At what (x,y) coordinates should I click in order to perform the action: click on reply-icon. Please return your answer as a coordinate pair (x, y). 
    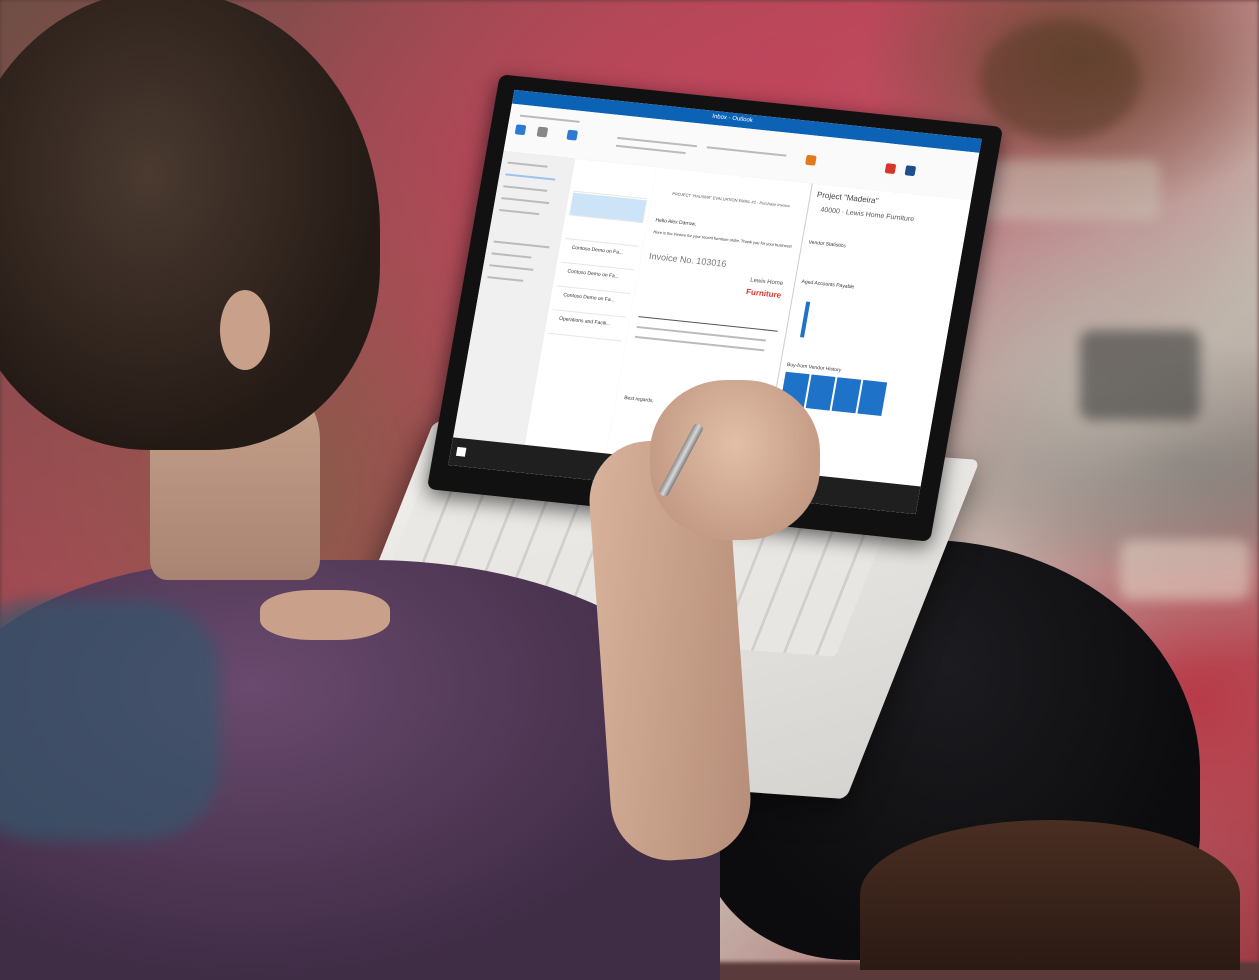
    Looking at the image, I should click on (572, 135).